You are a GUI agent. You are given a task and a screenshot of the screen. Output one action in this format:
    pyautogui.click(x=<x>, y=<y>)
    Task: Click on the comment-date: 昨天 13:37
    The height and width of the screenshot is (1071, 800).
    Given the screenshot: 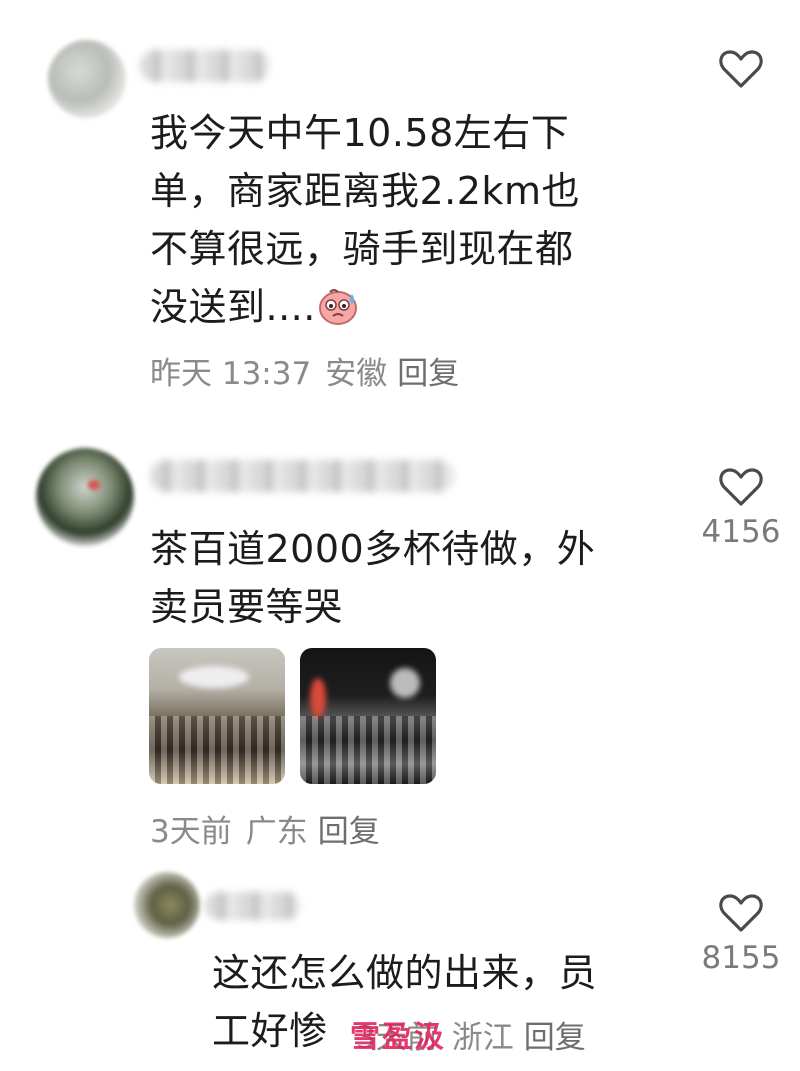 What is the action you would take?
    pyautogui.click(x=231, y=374)
    